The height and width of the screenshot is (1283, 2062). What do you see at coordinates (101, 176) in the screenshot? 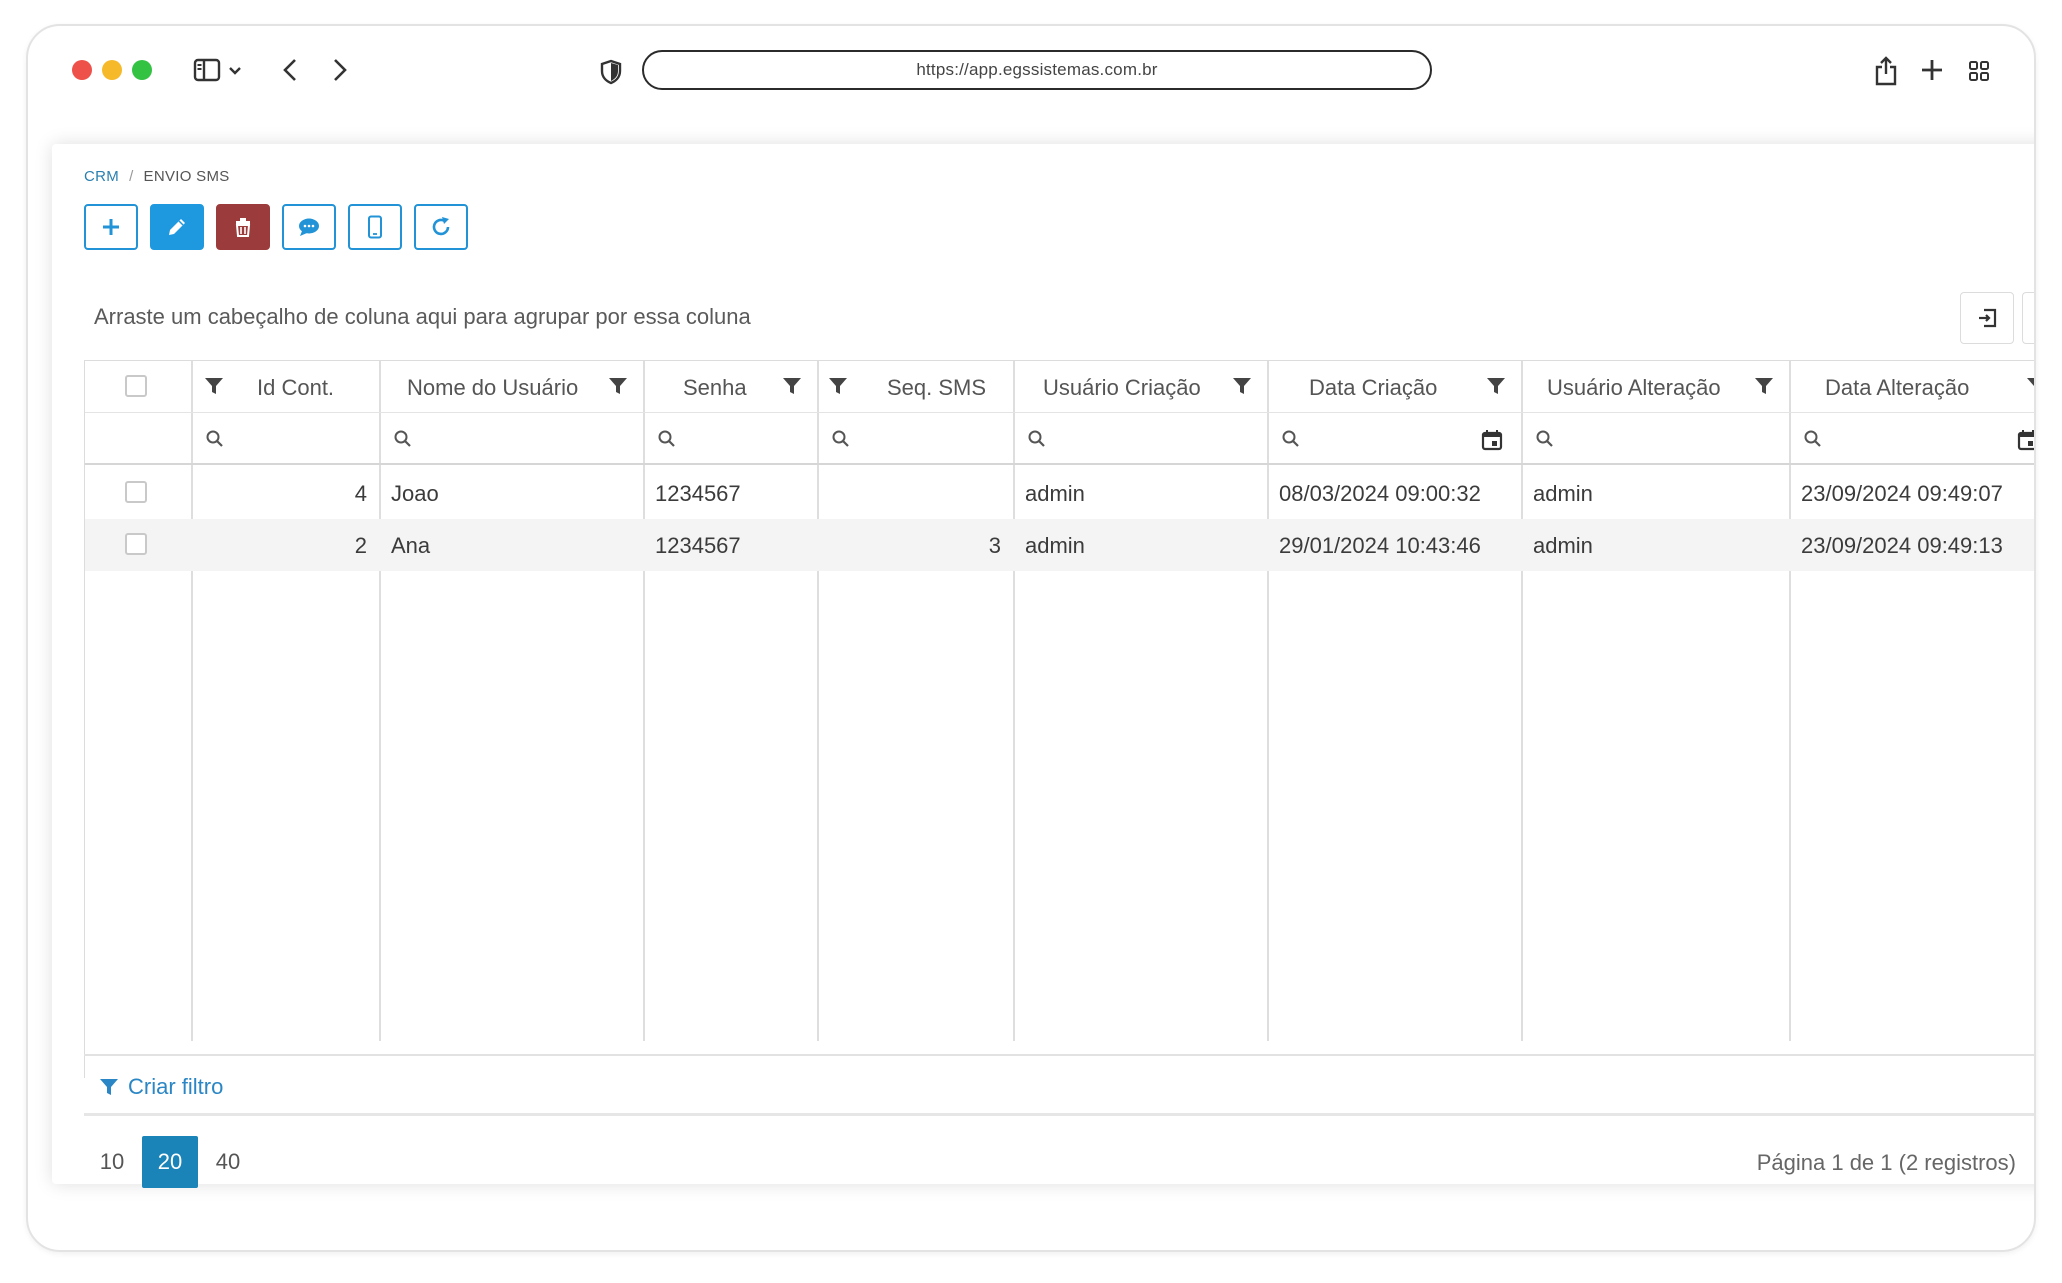
I see `breadcrumb-crm: CRM` at bounding box center [101, 176].